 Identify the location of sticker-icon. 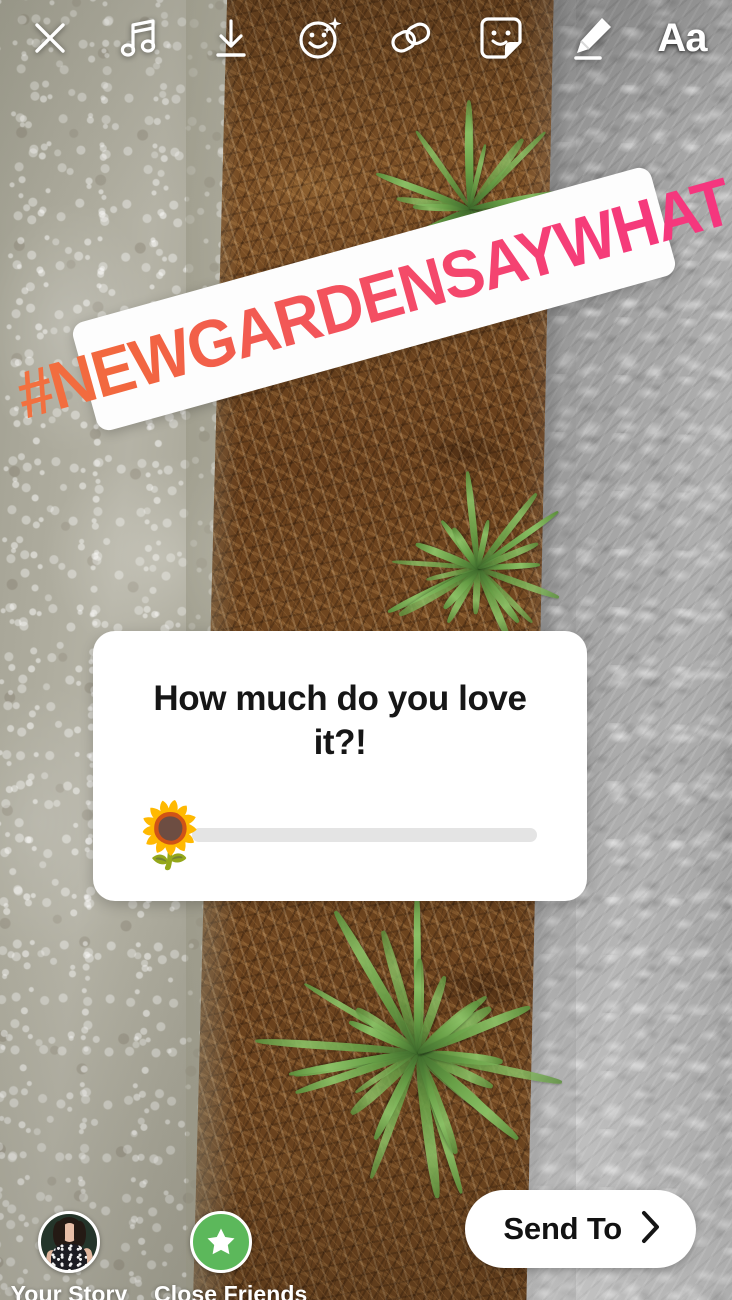
(501, 38).